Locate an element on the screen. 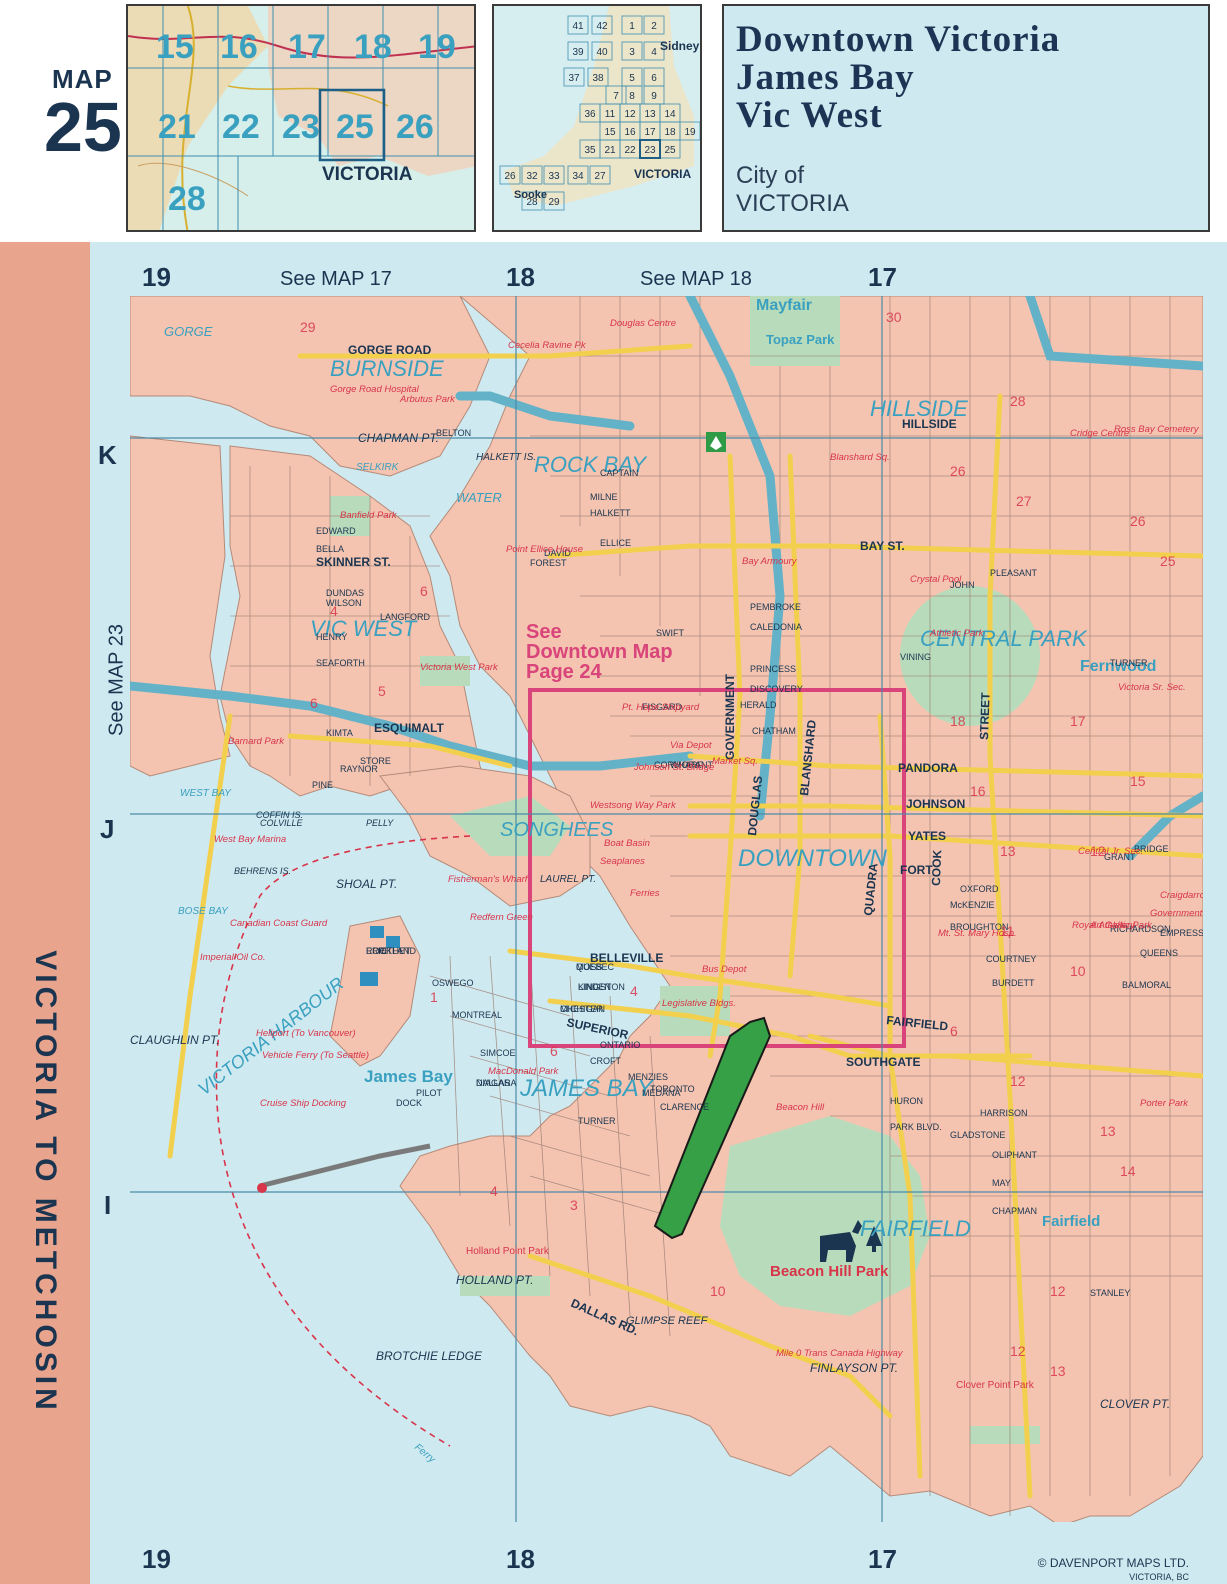 This screenshot has height=1584, width=1227. street-label: LANGFORD is located at coordinates (405, 617).